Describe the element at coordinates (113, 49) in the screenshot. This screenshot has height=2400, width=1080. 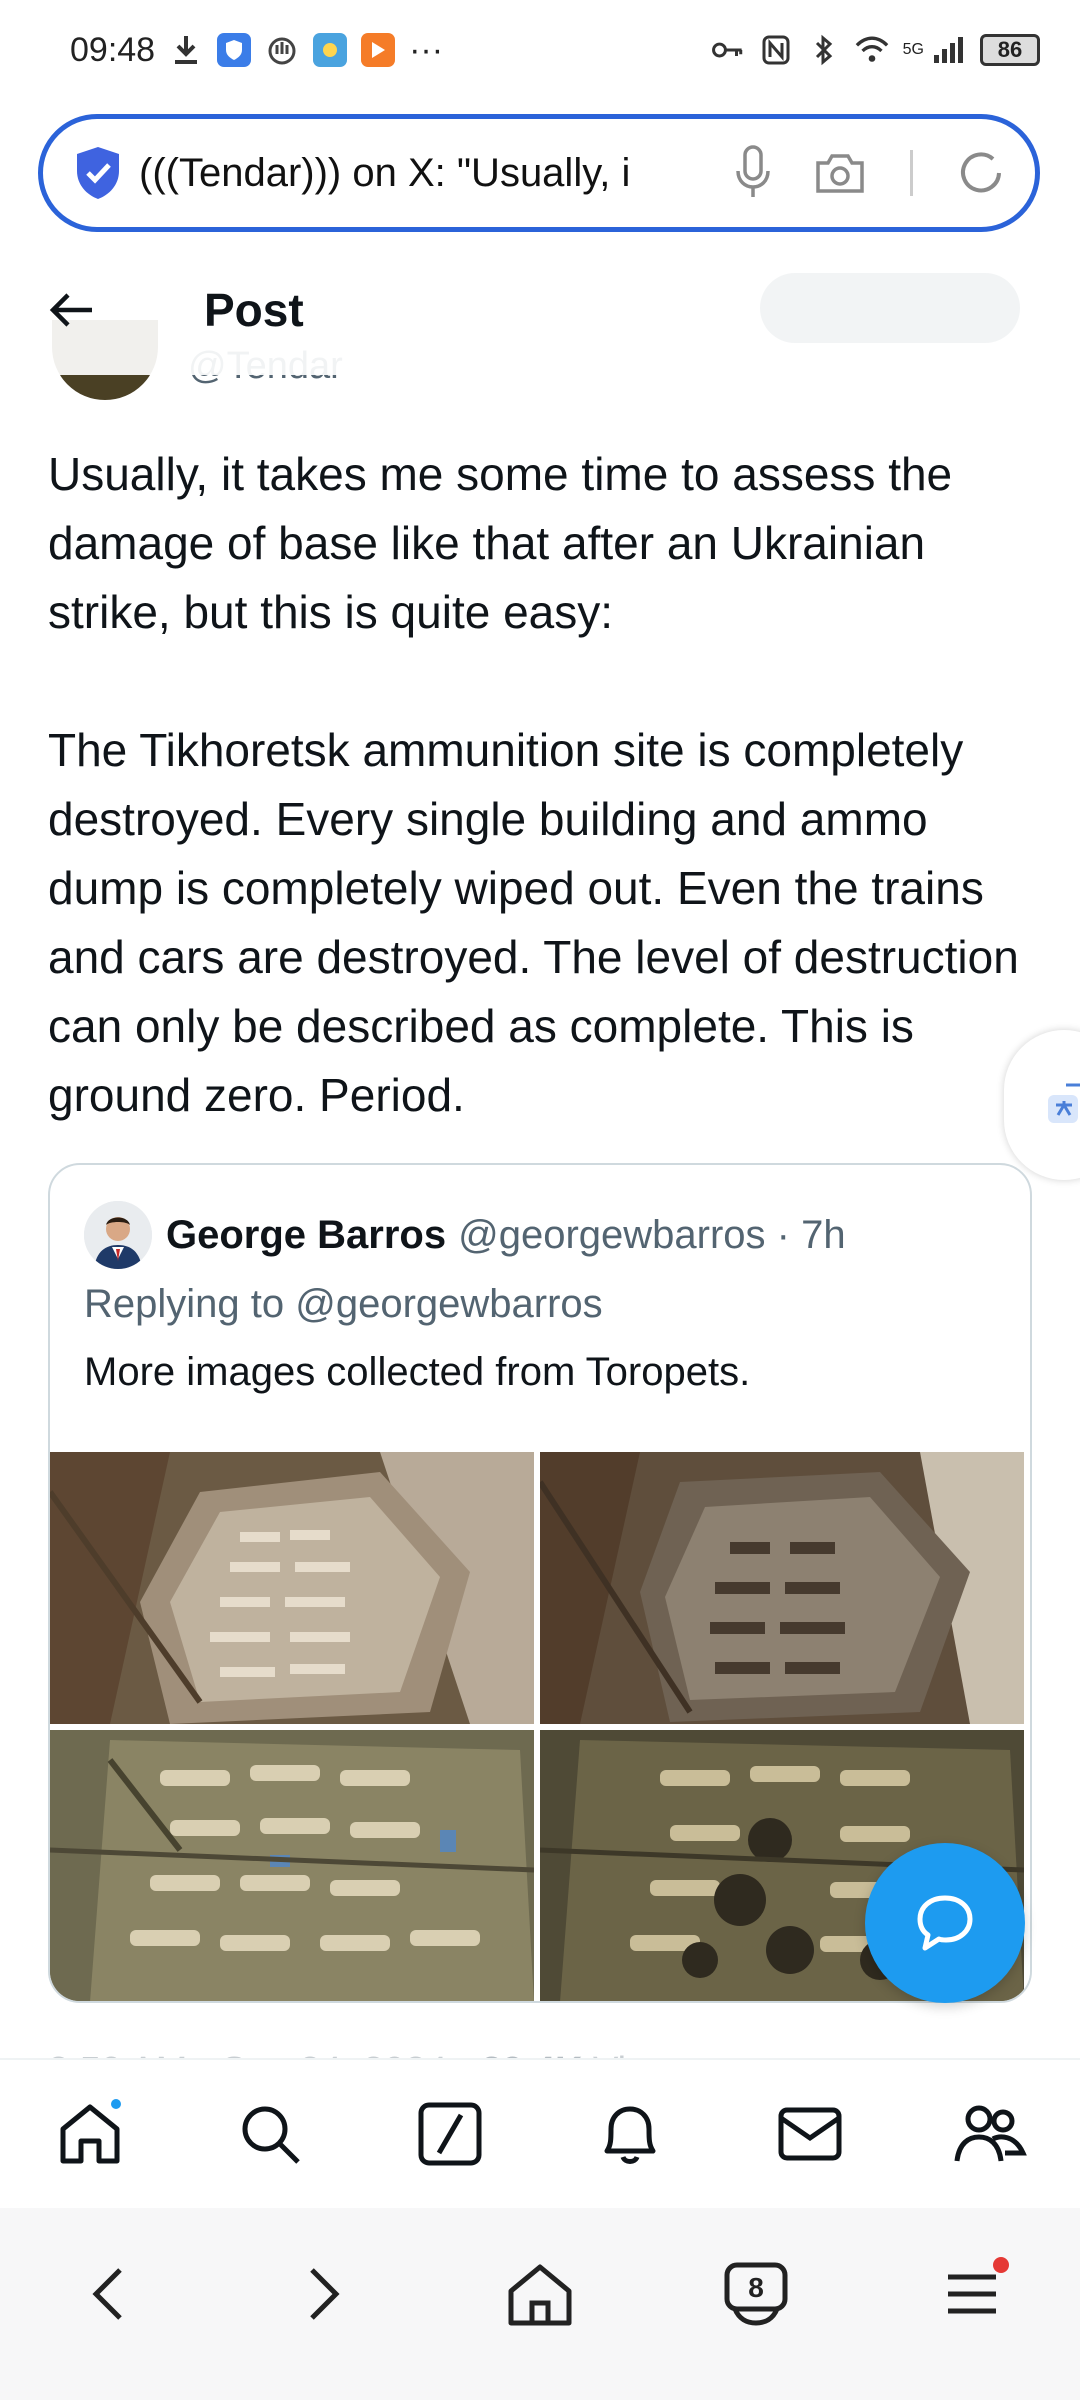
I see `status-time: 09:48` at that location.